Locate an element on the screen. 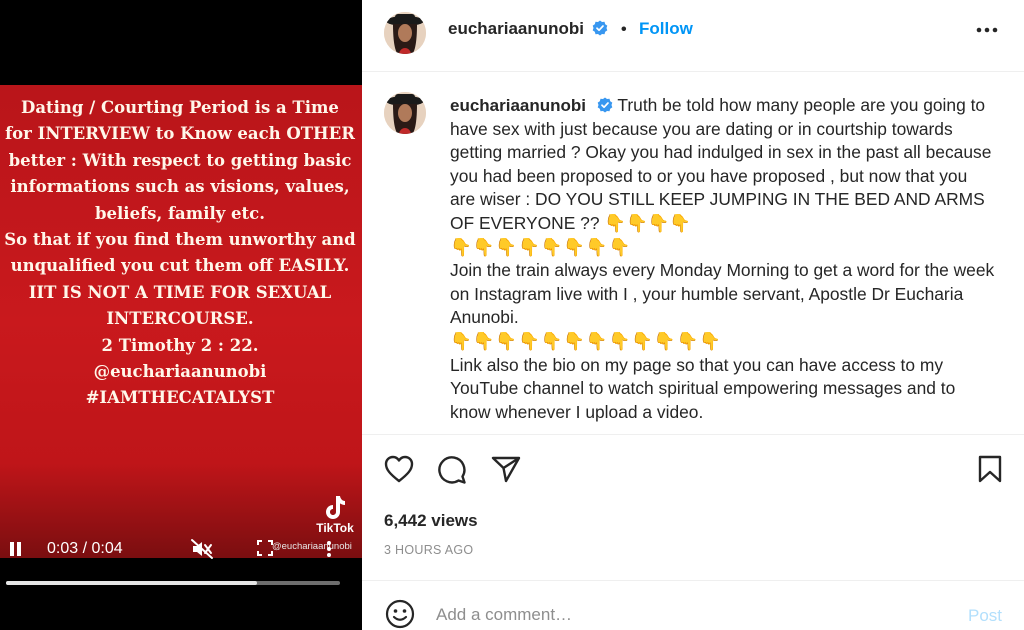 This screenshot has width=1024, height=630. tiktok-watermark: TikTok is located at coordinates (335, 514).